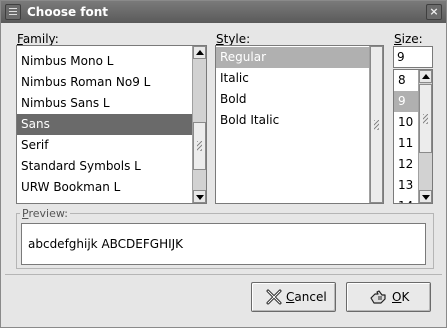 This screenshot has height=328, width=447. What do you see at coordinates (105, 61) in the screenshot?
I see `family-list-item: Nimbus Mono L` at bounding box center [105, 61].